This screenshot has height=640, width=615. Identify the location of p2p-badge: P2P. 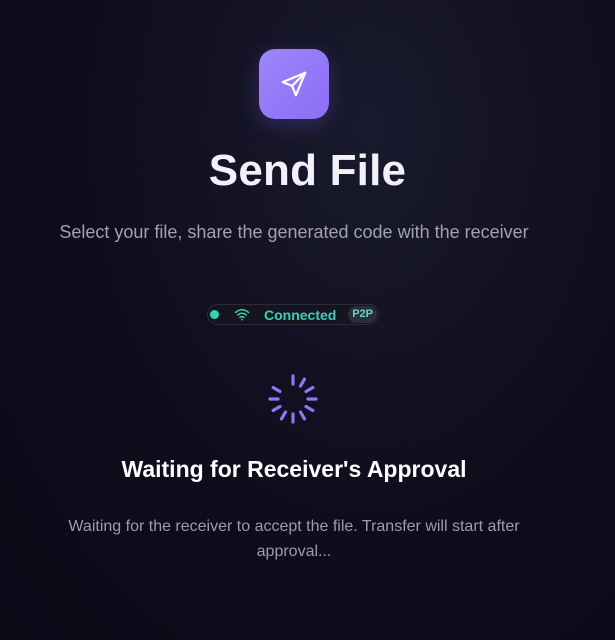
(362, 314).